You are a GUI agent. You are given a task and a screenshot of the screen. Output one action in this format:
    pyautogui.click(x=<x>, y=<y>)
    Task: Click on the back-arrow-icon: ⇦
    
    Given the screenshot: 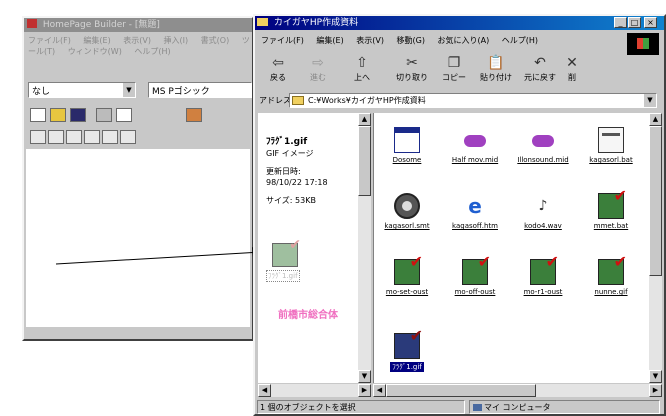 What is the action you would take?
    pyautogui.click(x=278, y=63)
    